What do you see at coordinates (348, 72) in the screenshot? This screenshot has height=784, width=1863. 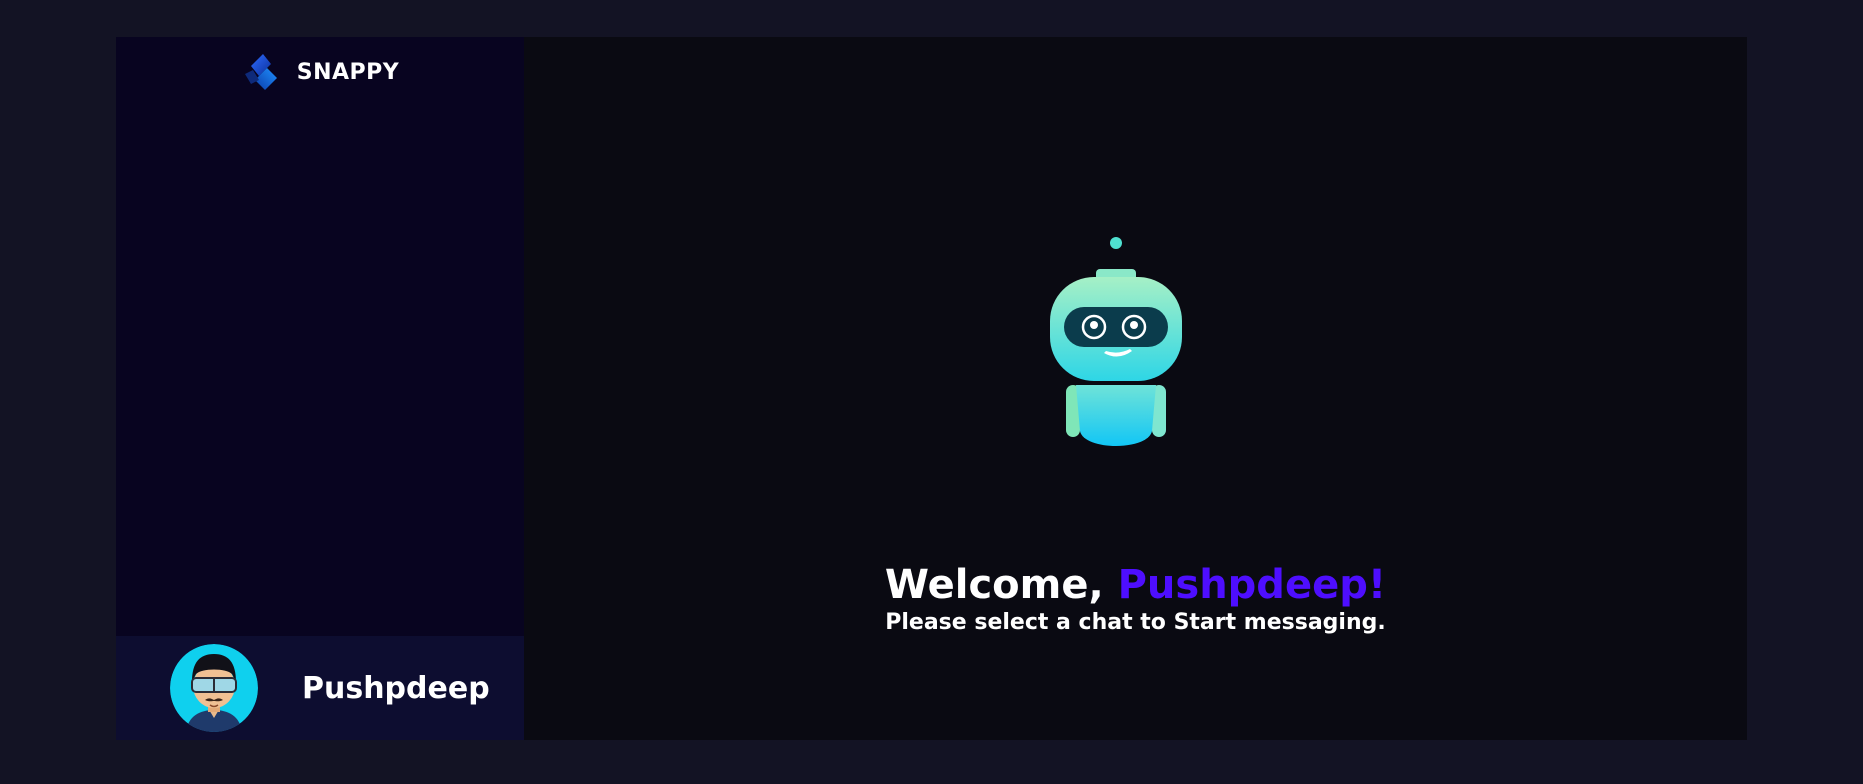 I see `brand-name: SNAPPY` at bounding box center [348, 72].